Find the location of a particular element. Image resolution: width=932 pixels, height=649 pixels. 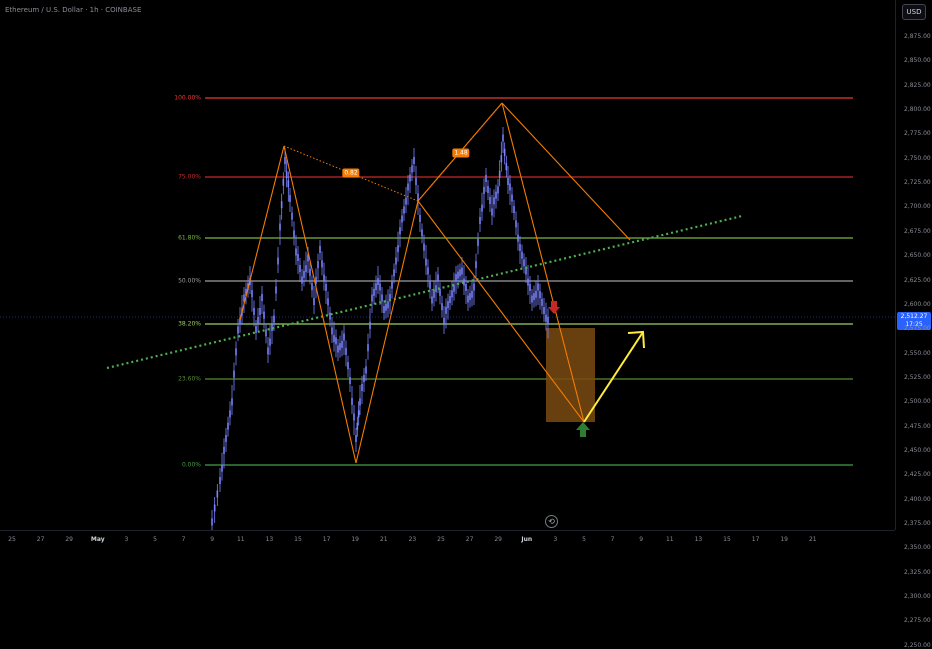

time-tick: 13 is located at coordinates (698, 539).